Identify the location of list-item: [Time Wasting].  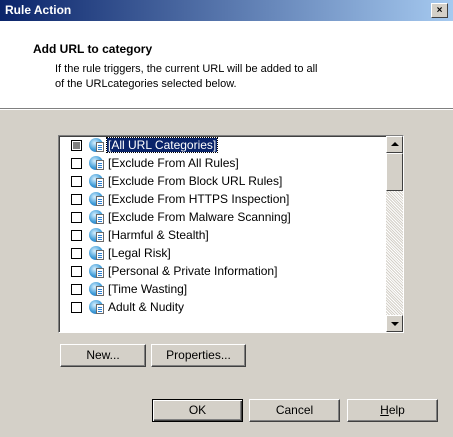
(222, 289).